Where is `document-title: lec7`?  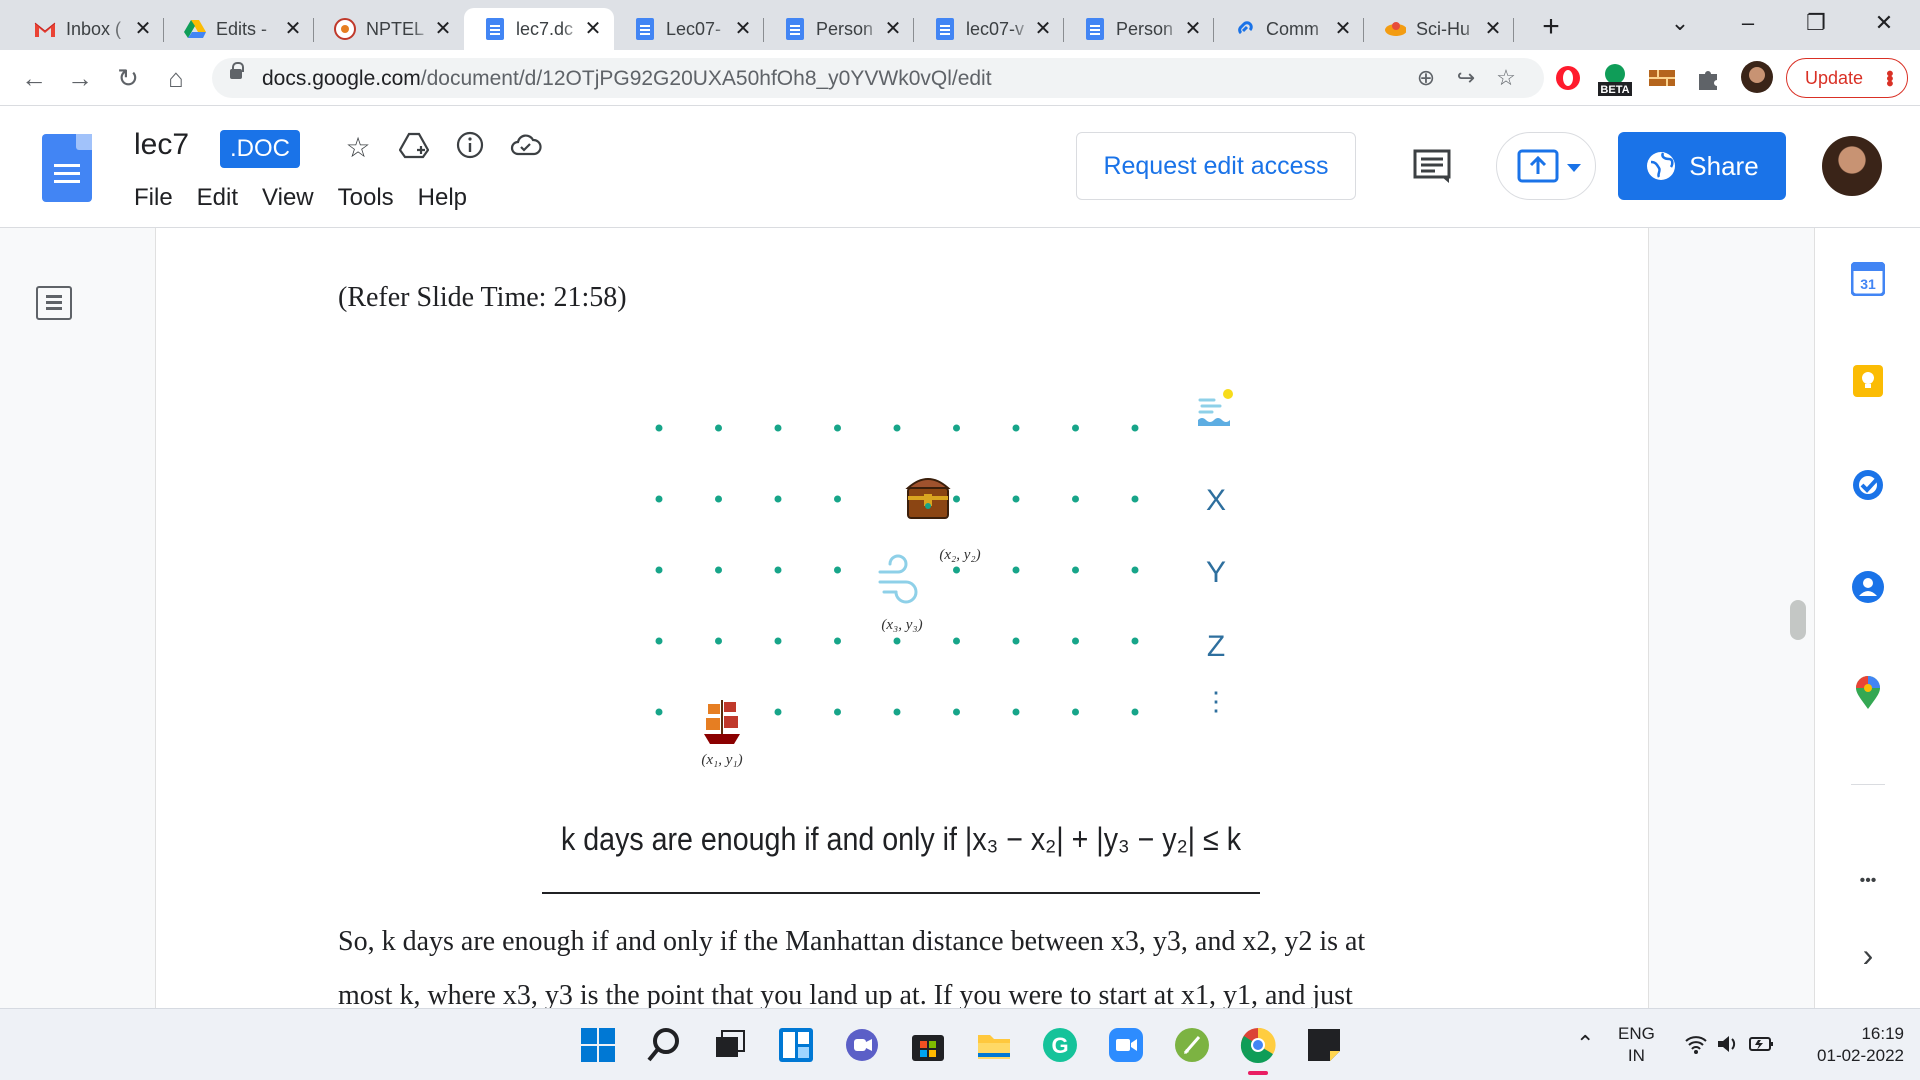
document-title: lec7 is located at coordinates (161, 145).